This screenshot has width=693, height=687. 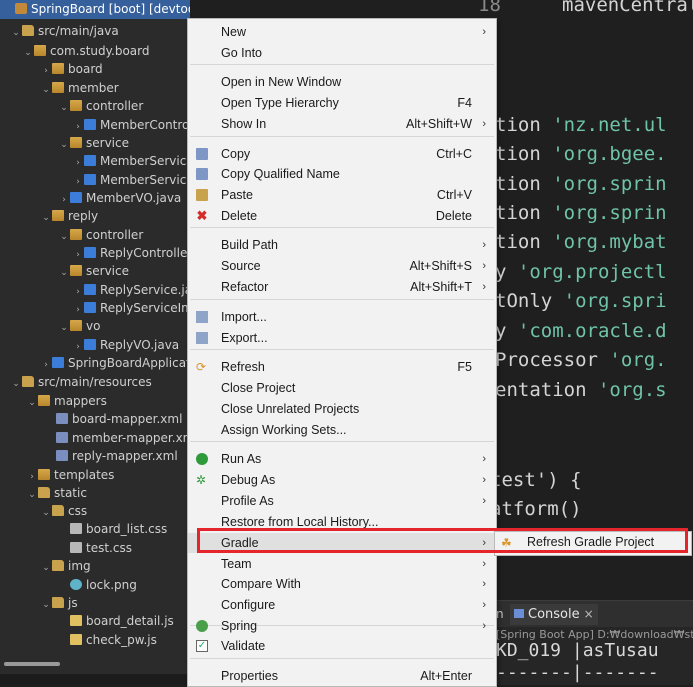 I want to click on menu-item-label: Team, so click(x=236, y=564).